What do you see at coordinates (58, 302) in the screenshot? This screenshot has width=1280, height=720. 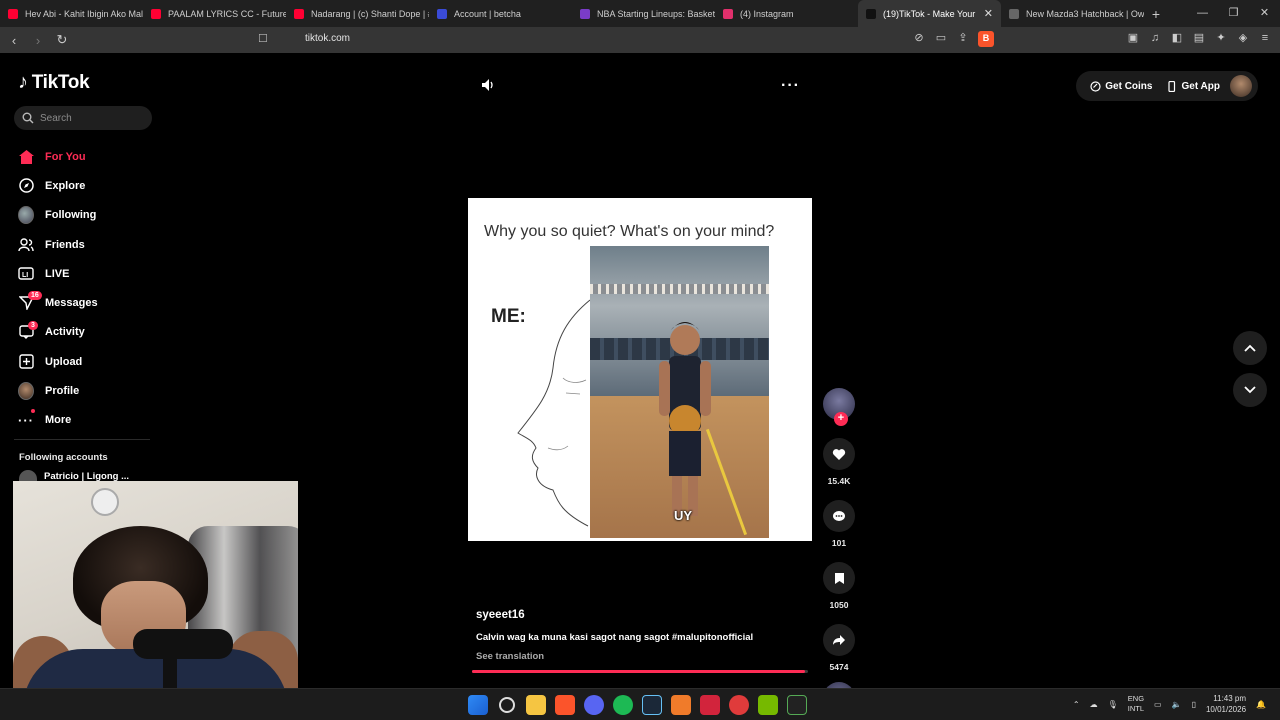 I see `sidebar-item-messages: 16 Messages` at bounding box center [58, 302].